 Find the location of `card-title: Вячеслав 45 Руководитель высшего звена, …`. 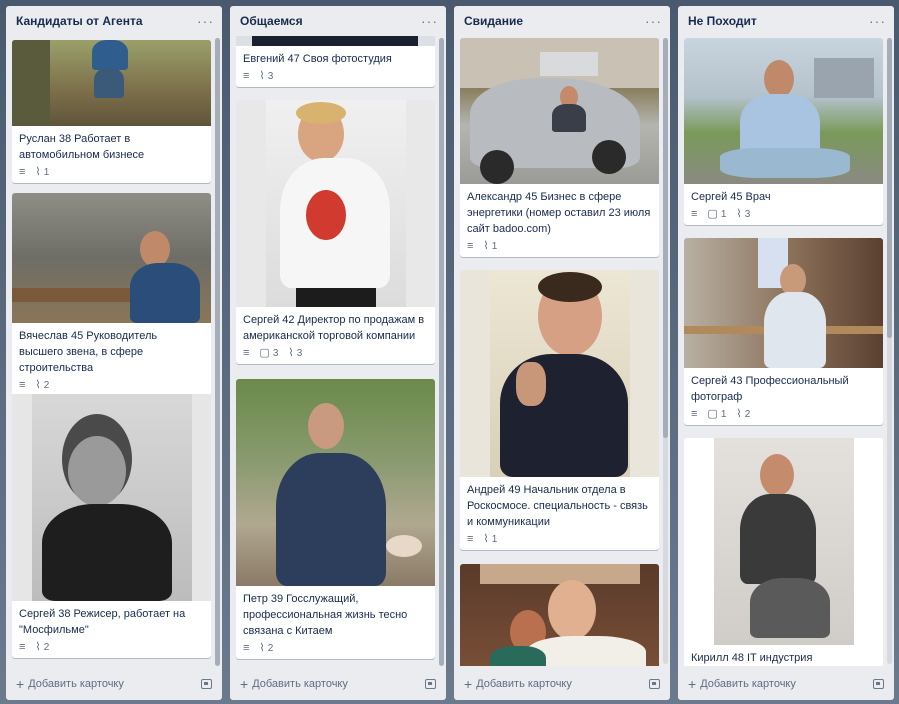

card-title: Вячеслав 45 Руководитель высшего звена, … is located at coordinates (88, 352).